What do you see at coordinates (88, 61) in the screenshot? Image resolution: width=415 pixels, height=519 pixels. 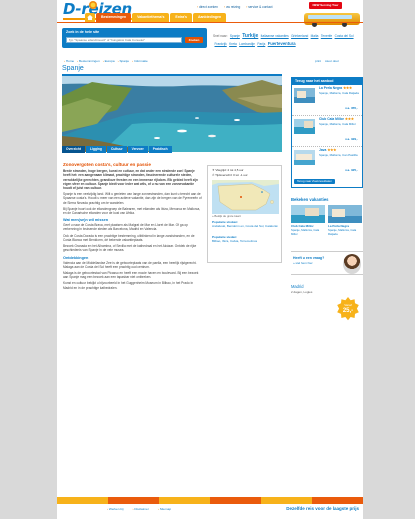 I see `breadcrumb-item: Bestemmingen` at bounding box center [88, 61].